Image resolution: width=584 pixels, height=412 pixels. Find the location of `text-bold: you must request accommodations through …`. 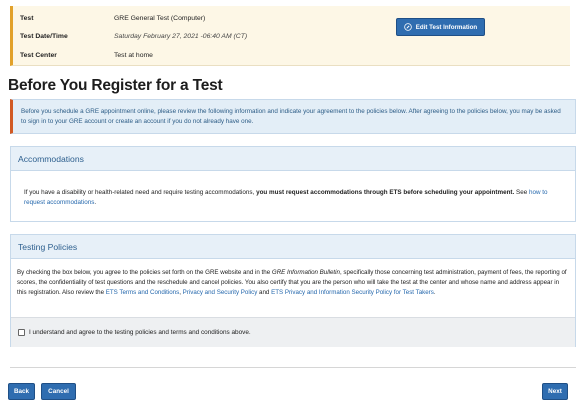

text-bold: you must request accommodations through … is located at coordinates (385, 192).